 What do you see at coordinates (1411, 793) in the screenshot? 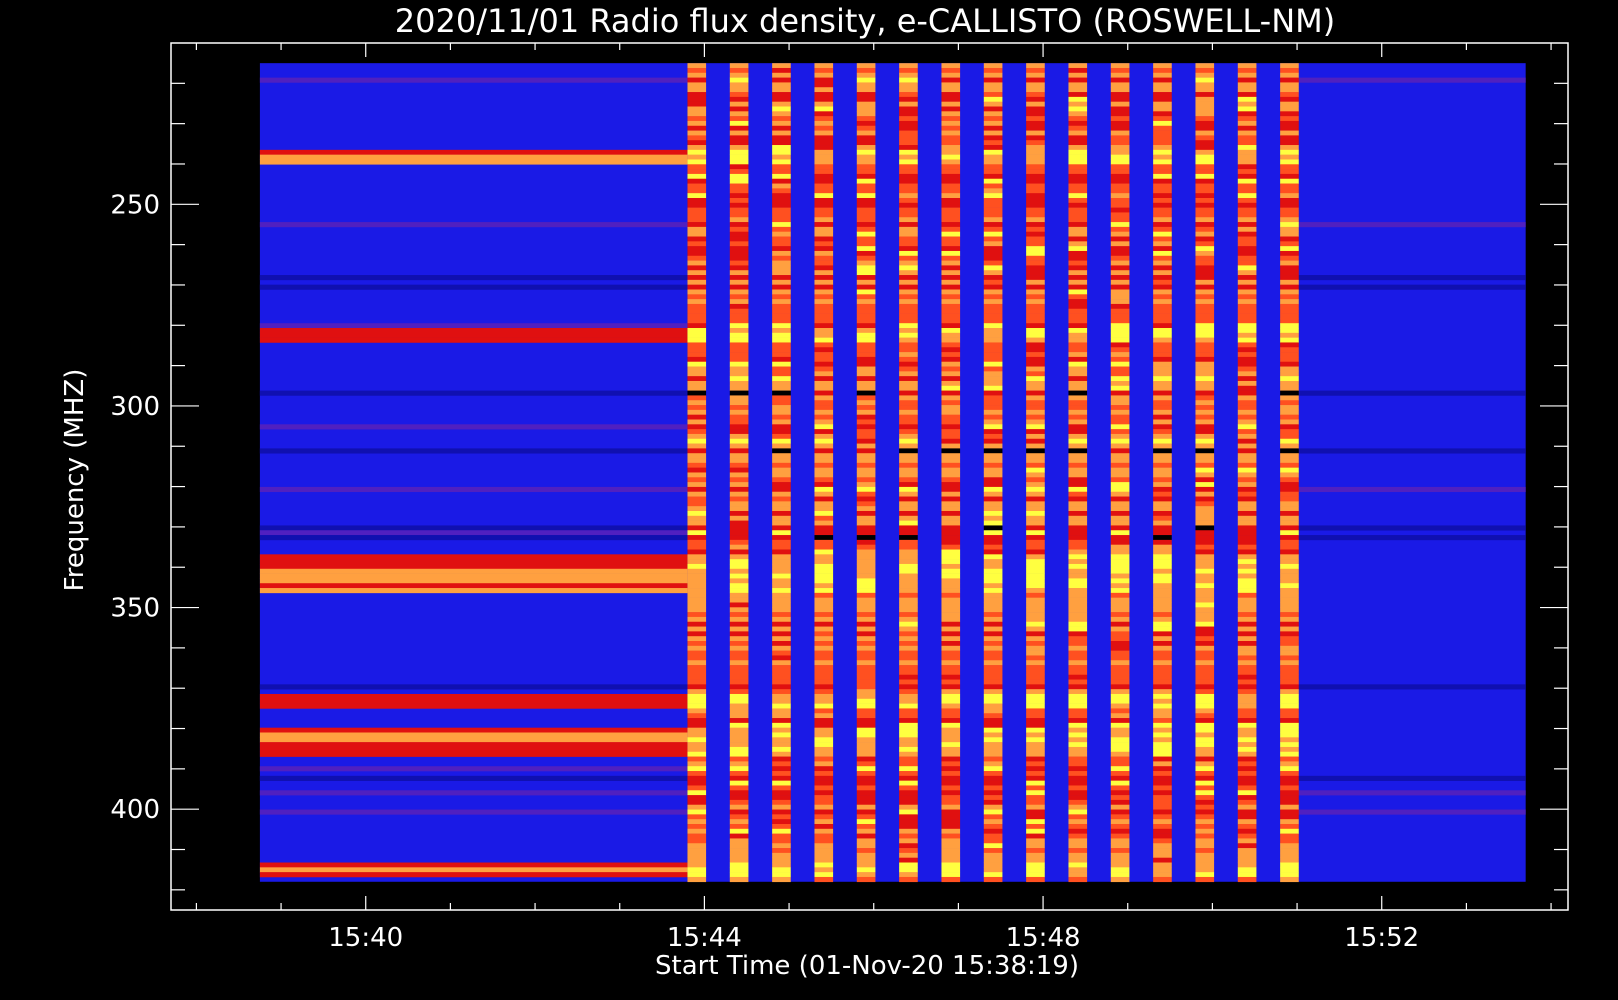
I see `spectrogram-row` at bounding box center [1411, 793].